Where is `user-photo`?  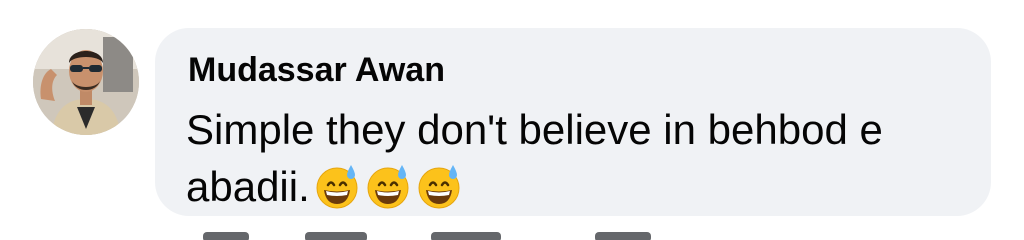
user-photo is located at coordinates (86, 82).